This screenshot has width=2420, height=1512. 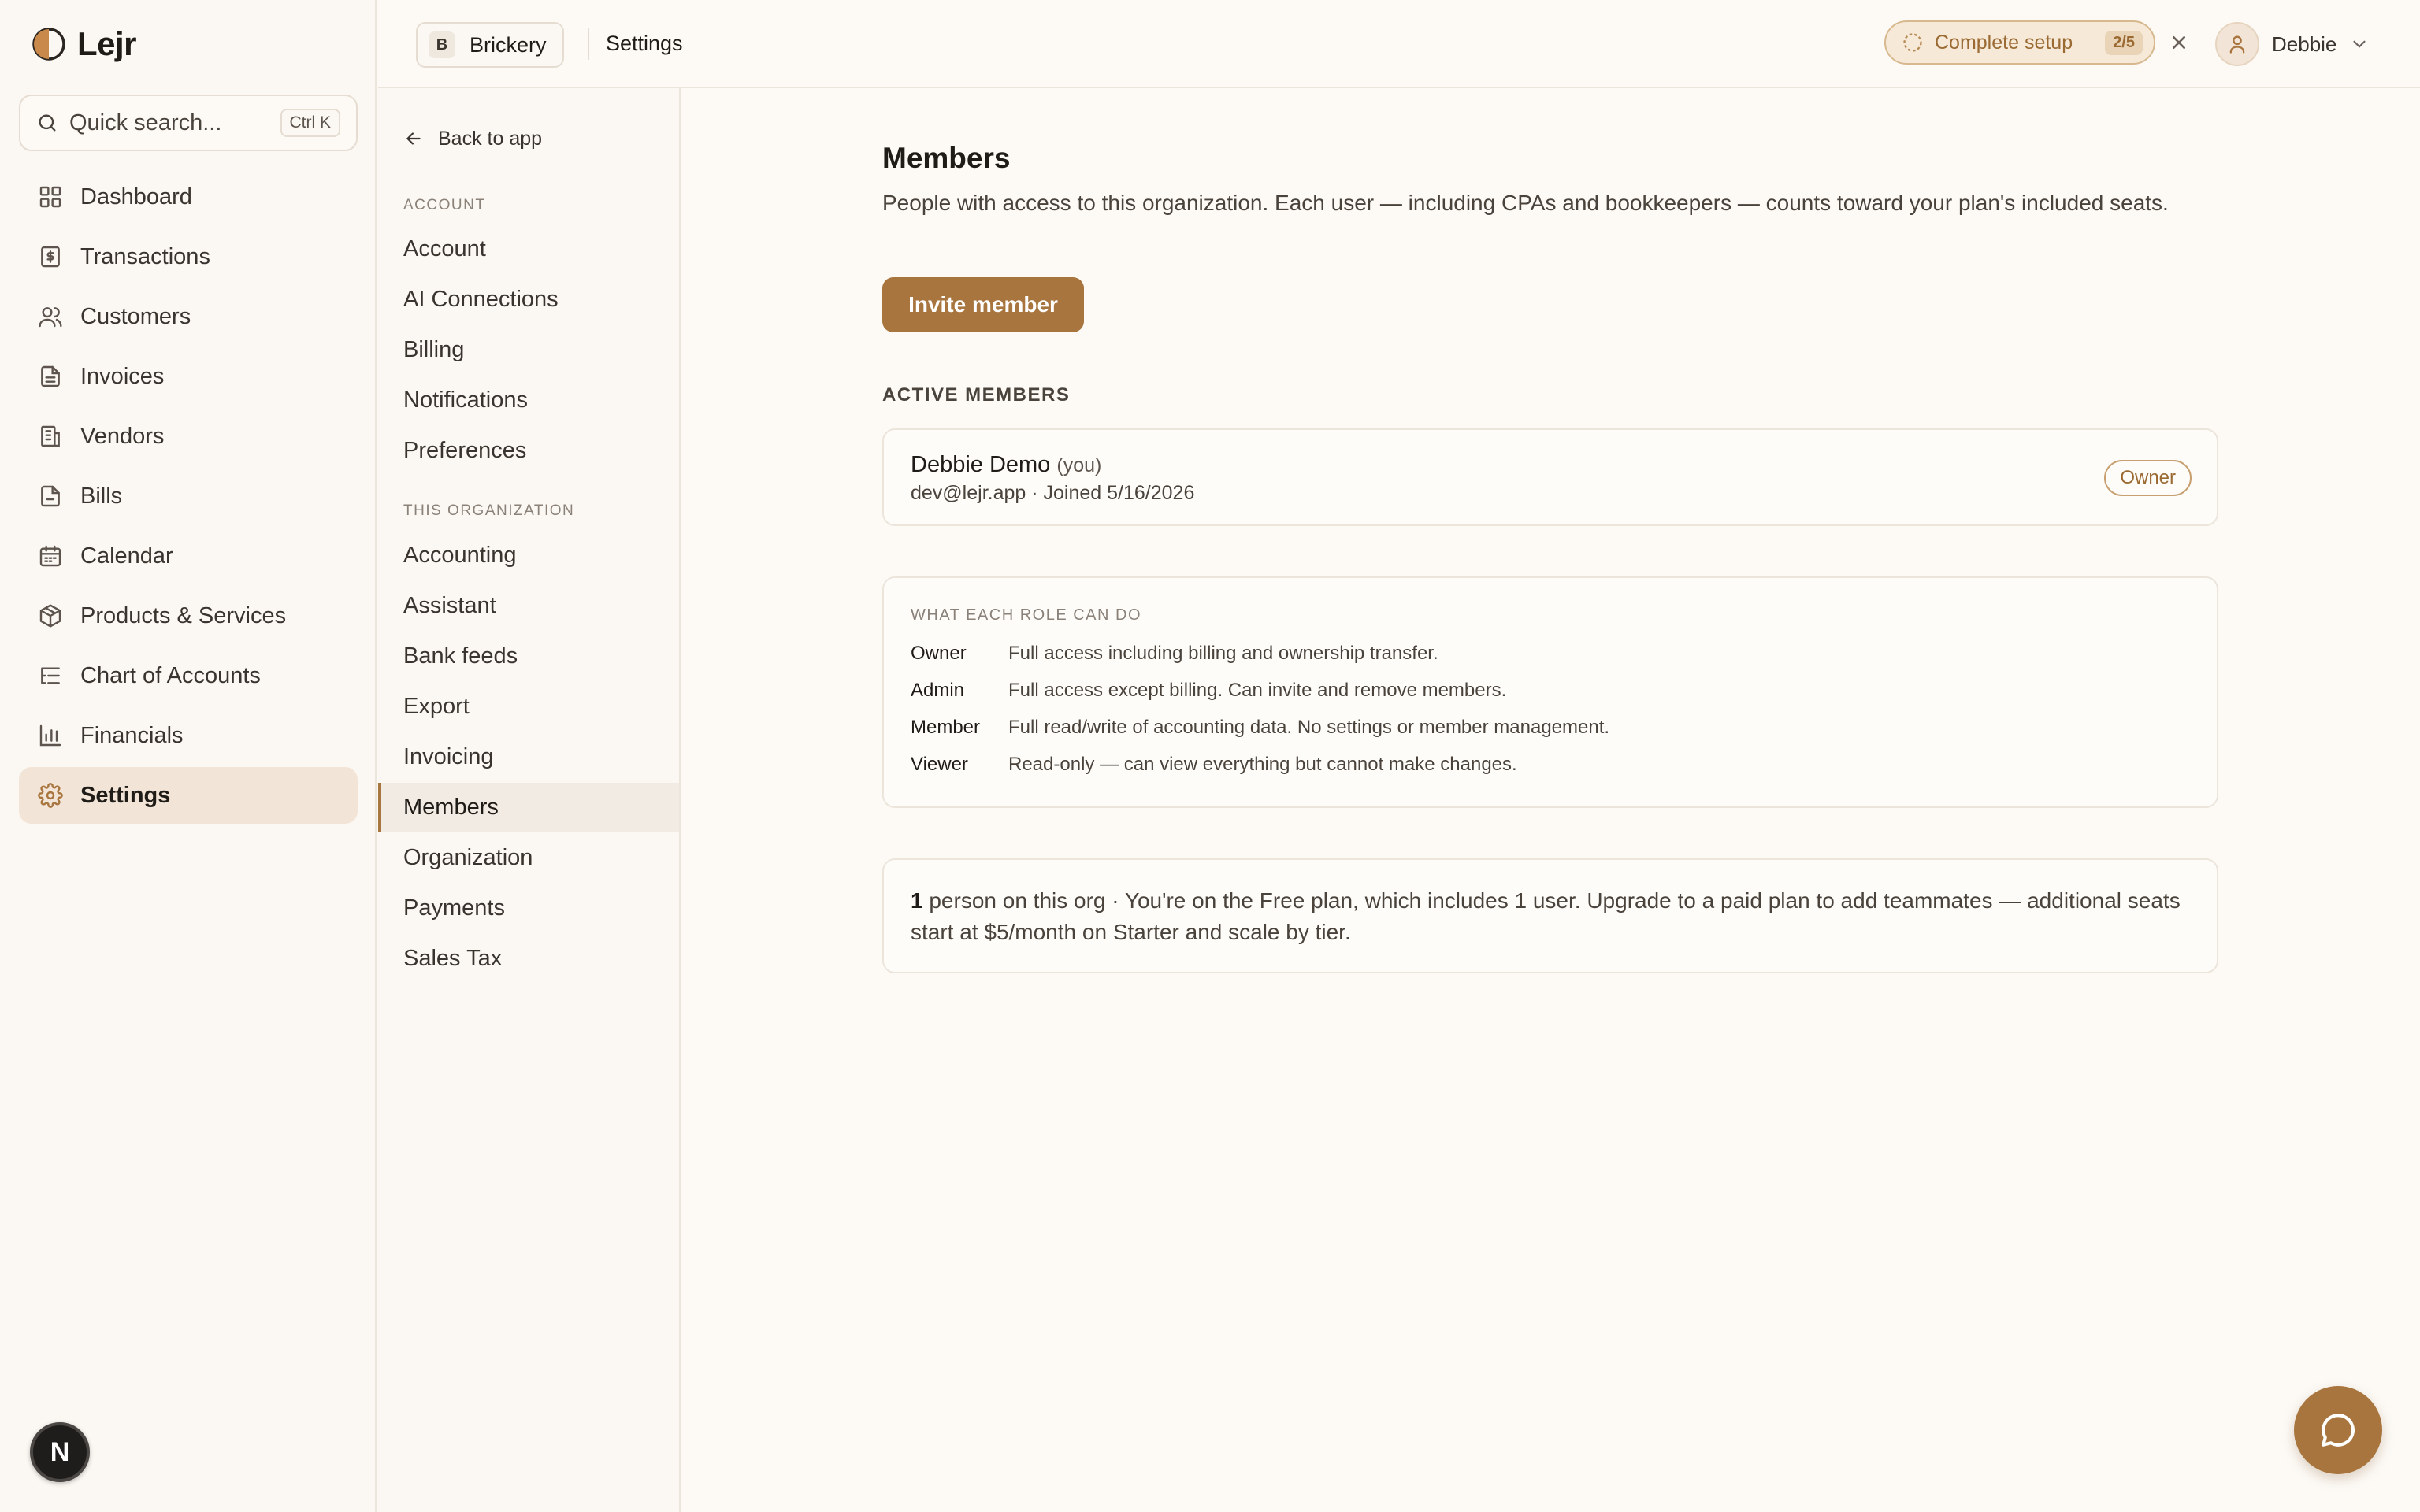 I want to click on chat-bubble-icon, so click(x=2338, y=1430).